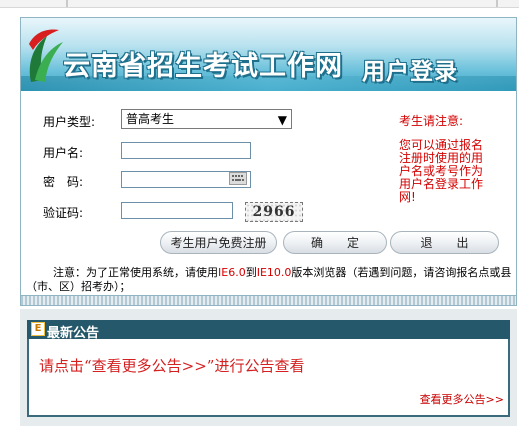  Describe the element at coordinates (38, 329) in the screenshot. I see `notice-icon: E` at that location.